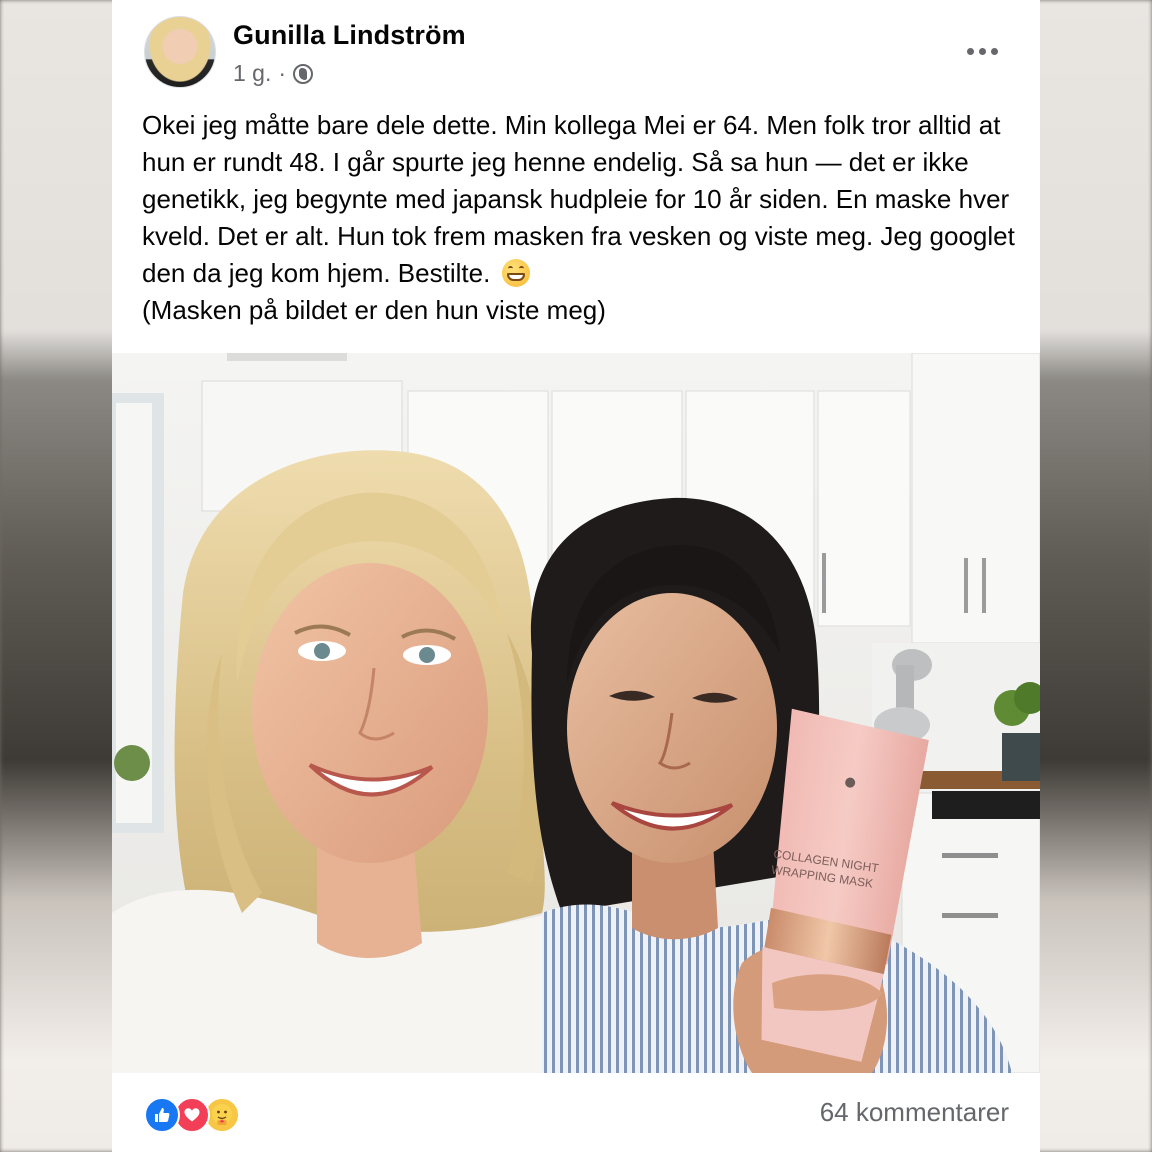 The image size is (1152, 1152). I want to click on grinning-face-emoji, so click(515, 273).